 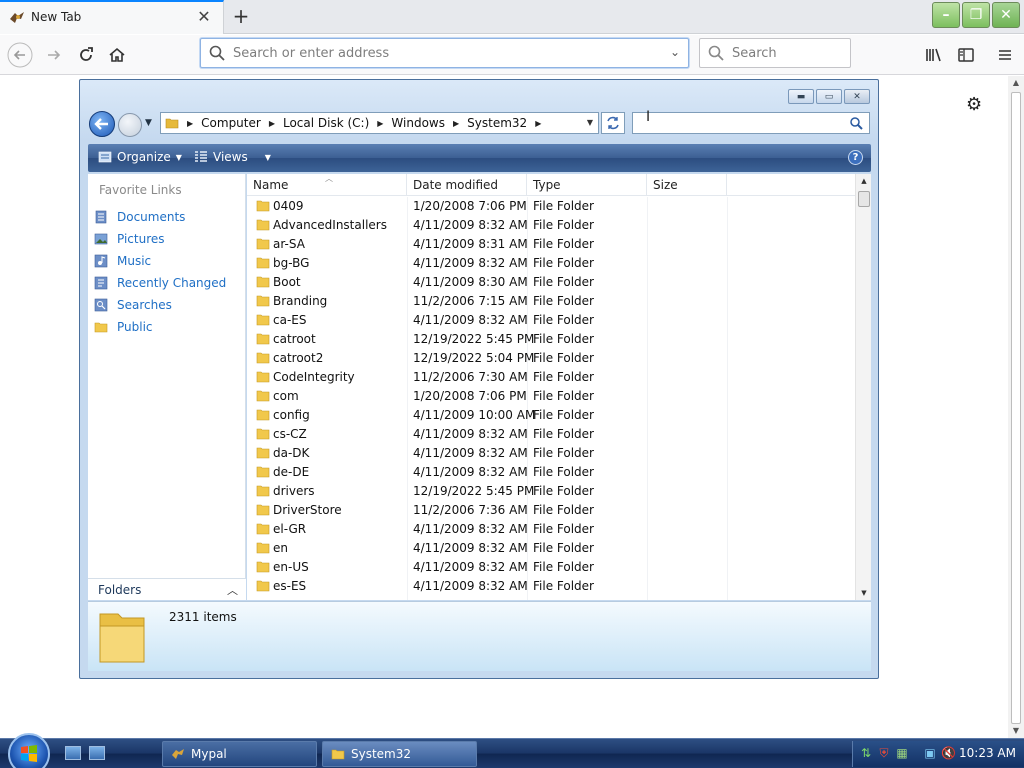 I want to click on column-header-type: Type, so click(x=587, y=185).